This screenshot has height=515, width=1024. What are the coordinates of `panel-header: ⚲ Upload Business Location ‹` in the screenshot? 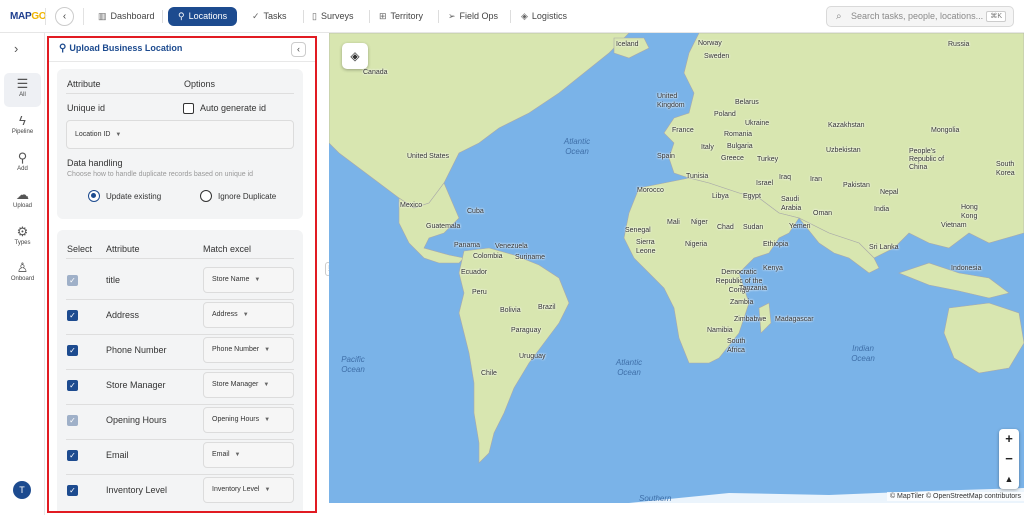 It's located at (182, 50).